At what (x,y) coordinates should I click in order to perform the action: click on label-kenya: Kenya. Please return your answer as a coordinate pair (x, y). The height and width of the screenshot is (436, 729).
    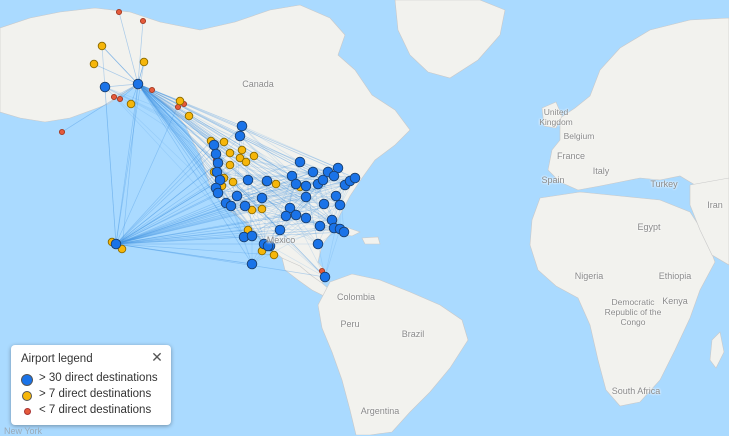
    Looking at the image, I should click on (675, 301).